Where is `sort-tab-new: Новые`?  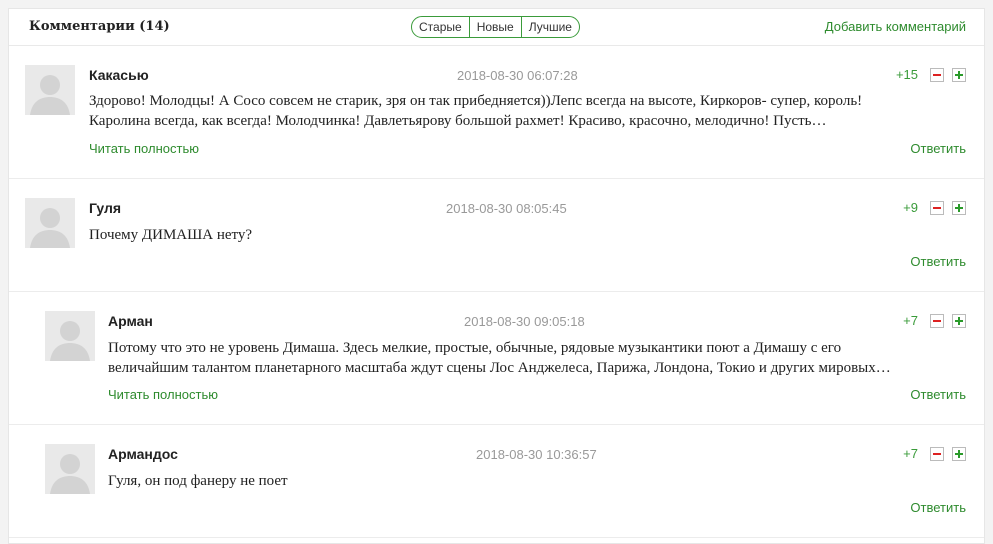 sort-tab-new: Новые is located at coordinates (496, 27).